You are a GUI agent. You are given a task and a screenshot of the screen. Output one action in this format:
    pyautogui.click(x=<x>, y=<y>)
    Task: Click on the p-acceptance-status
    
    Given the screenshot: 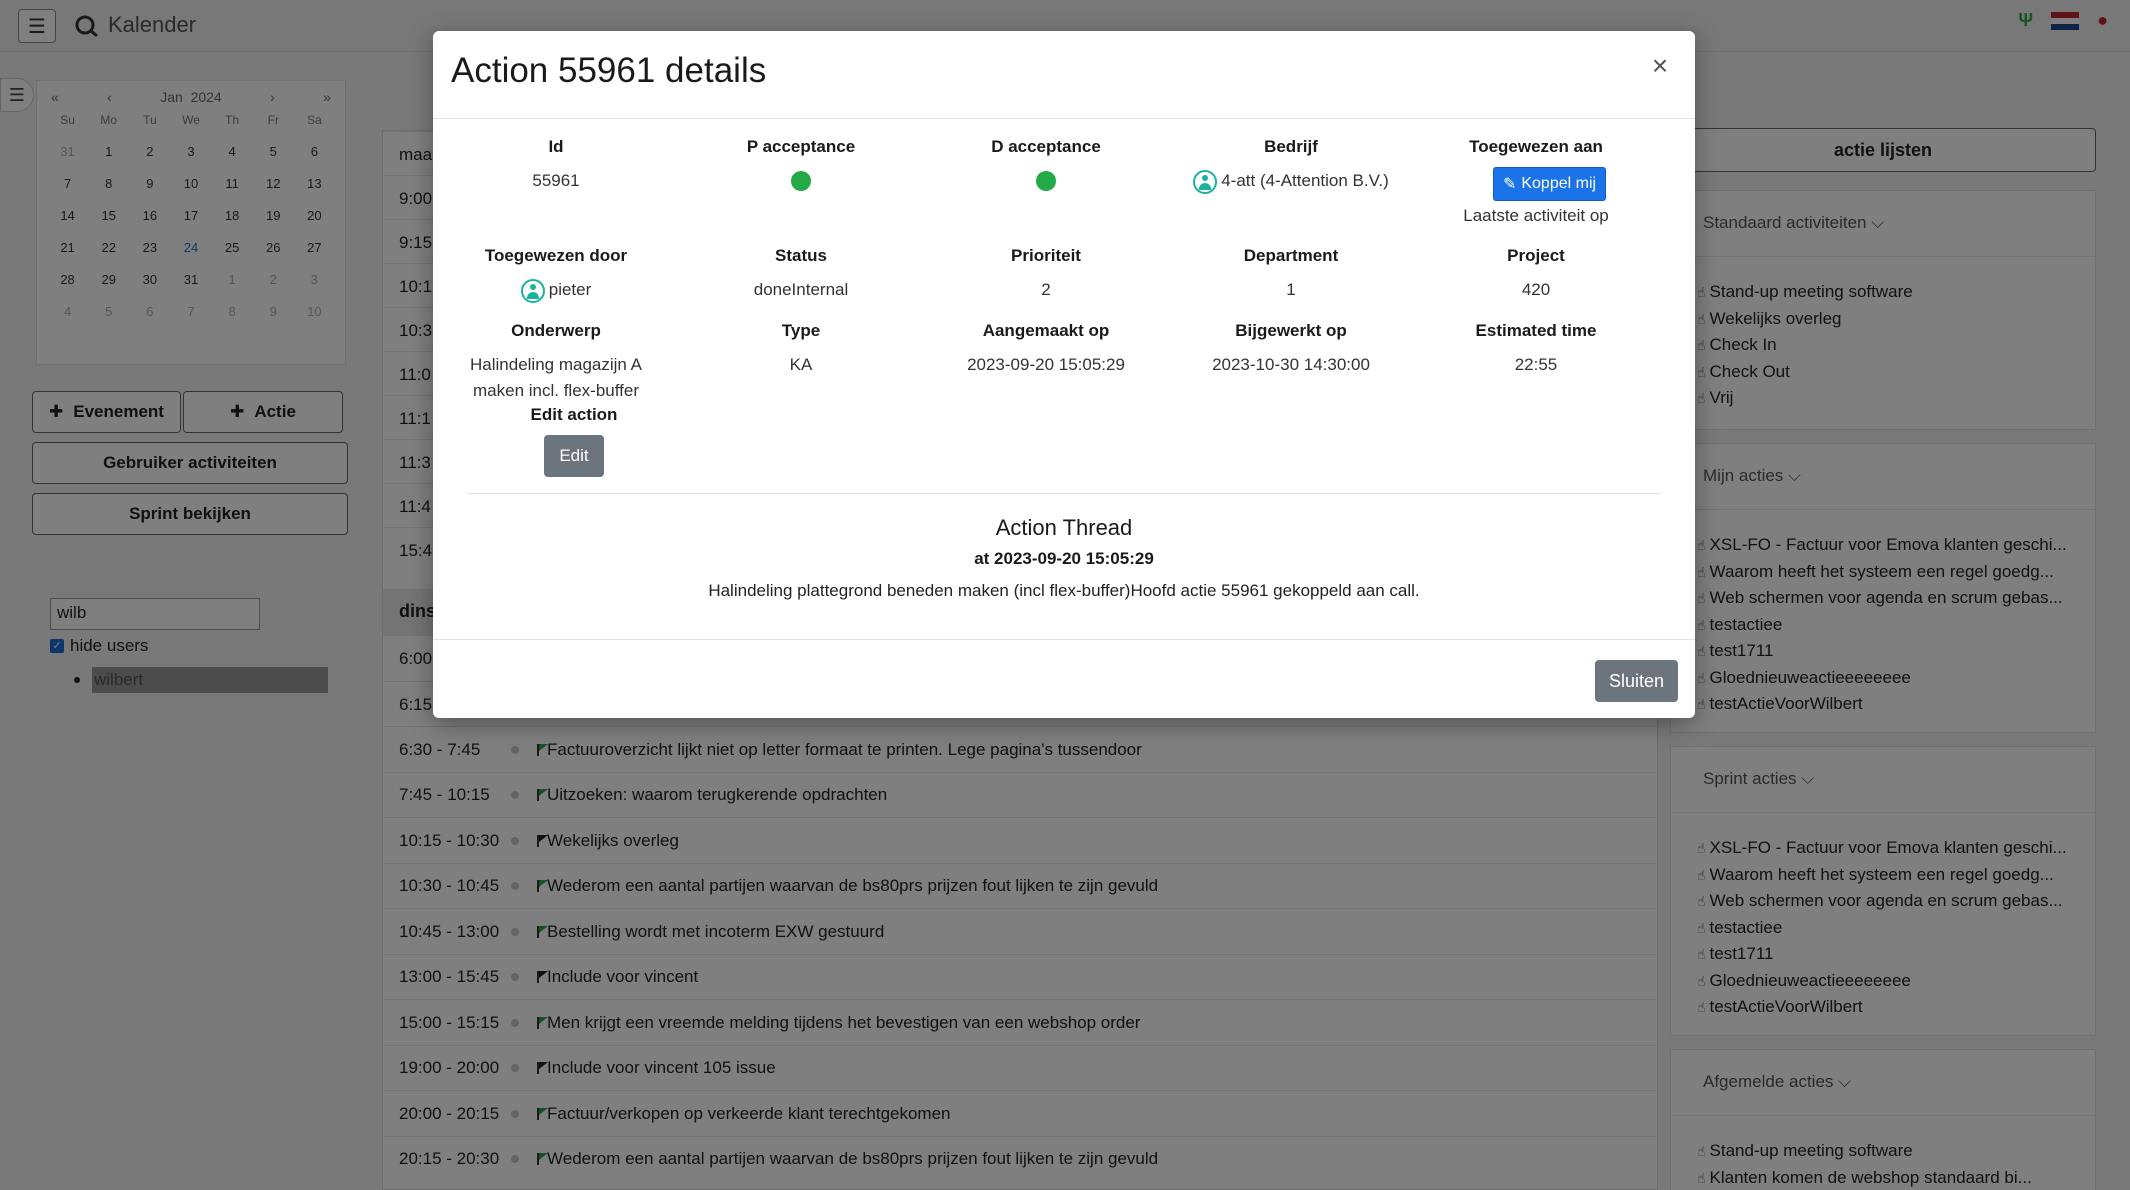 What is the action you would take?
    pyautogui.click(x=801, y=185)
    